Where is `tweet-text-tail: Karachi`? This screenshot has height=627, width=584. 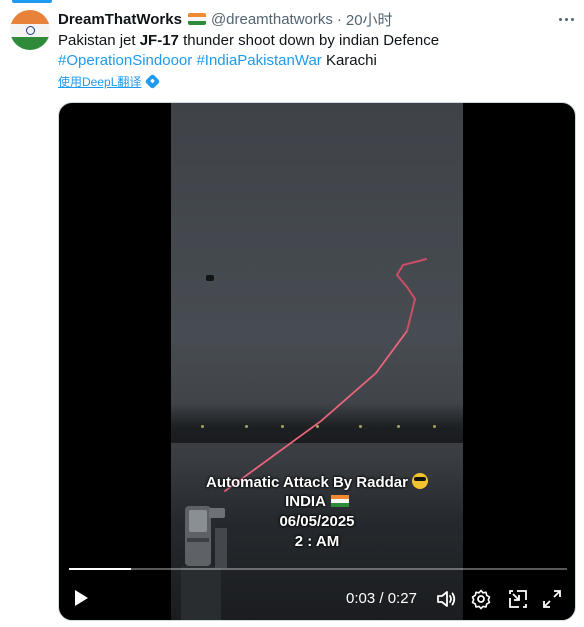 tweet-text-tail: Karachi is located at coordinates (349, 60).